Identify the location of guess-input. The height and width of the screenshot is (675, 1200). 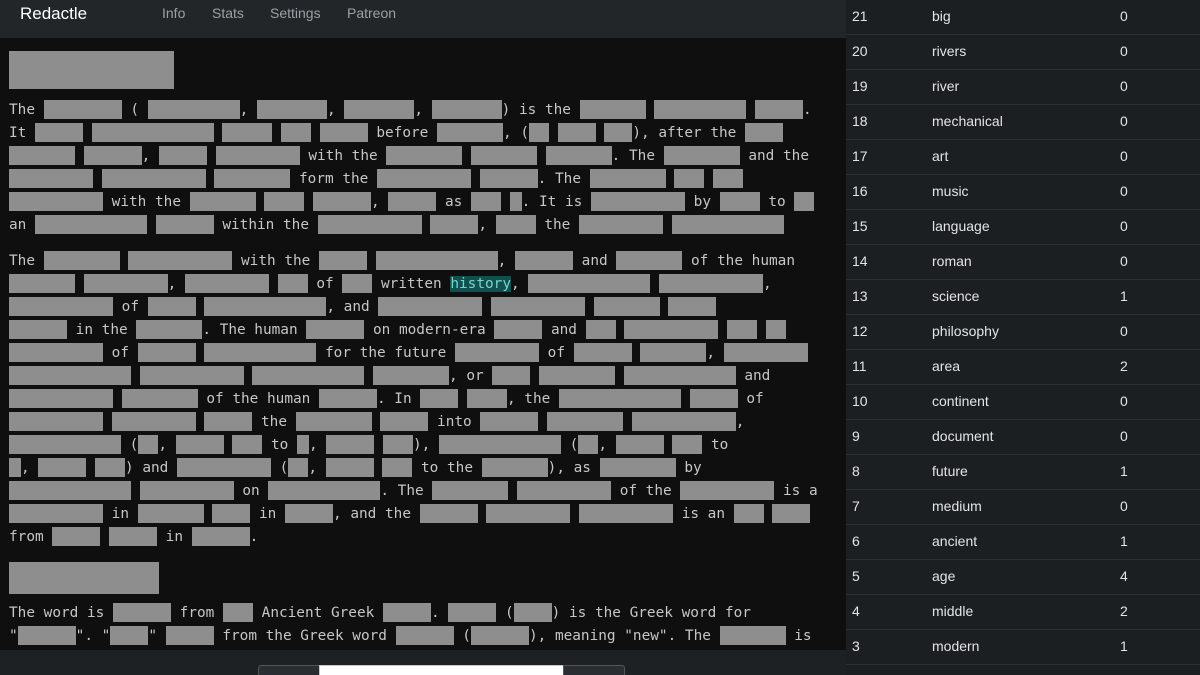
(442, 670).